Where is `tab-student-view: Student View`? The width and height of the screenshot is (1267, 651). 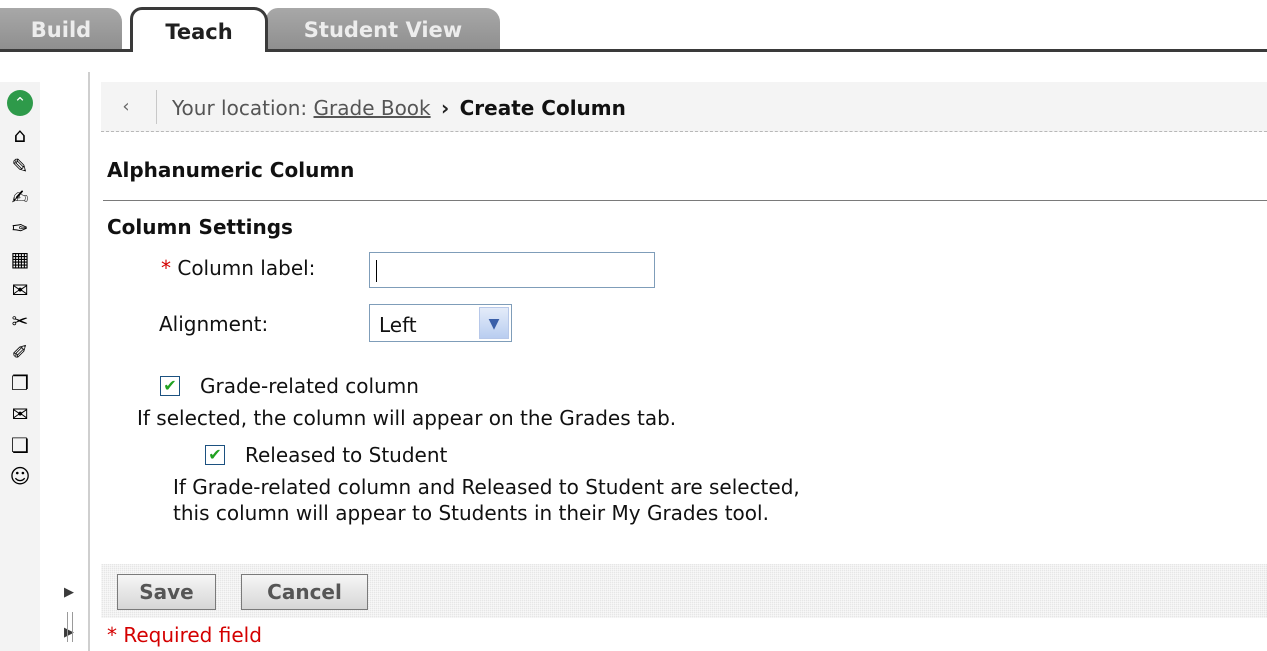
tab-student-view: Student View is located at coordinates (383, 29).